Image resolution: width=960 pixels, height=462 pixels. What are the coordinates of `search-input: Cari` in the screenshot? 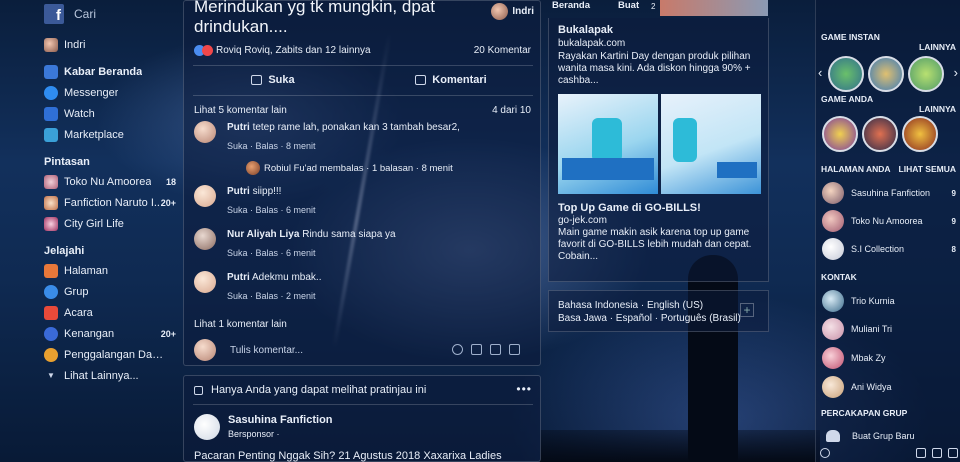 It's located at (85, 14).